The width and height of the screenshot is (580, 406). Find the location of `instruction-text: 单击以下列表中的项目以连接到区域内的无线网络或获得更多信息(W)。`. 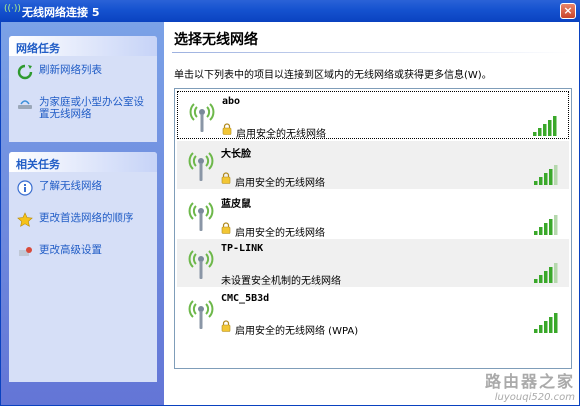

instruction-text: 单击以下列表中的项目以连接到区域内的无线网络或获得更多信息(W)。 is located at coordinates (333, 75).